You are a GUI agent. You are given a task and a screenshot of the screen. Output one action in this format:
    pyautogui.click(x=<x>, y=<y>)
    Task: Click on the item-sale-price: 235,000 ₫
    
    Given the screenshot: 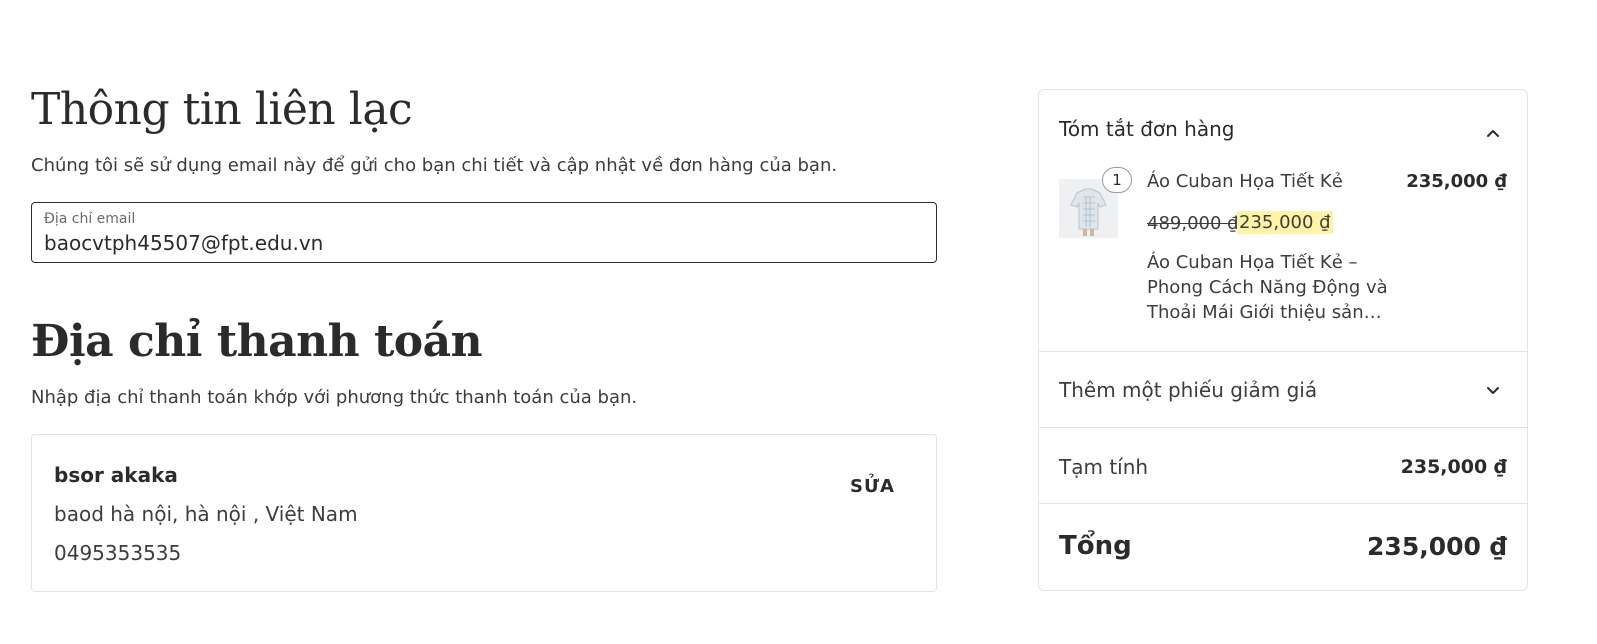 What is the action you would take?
    pyautogui.click(x=1285, y=222)
    